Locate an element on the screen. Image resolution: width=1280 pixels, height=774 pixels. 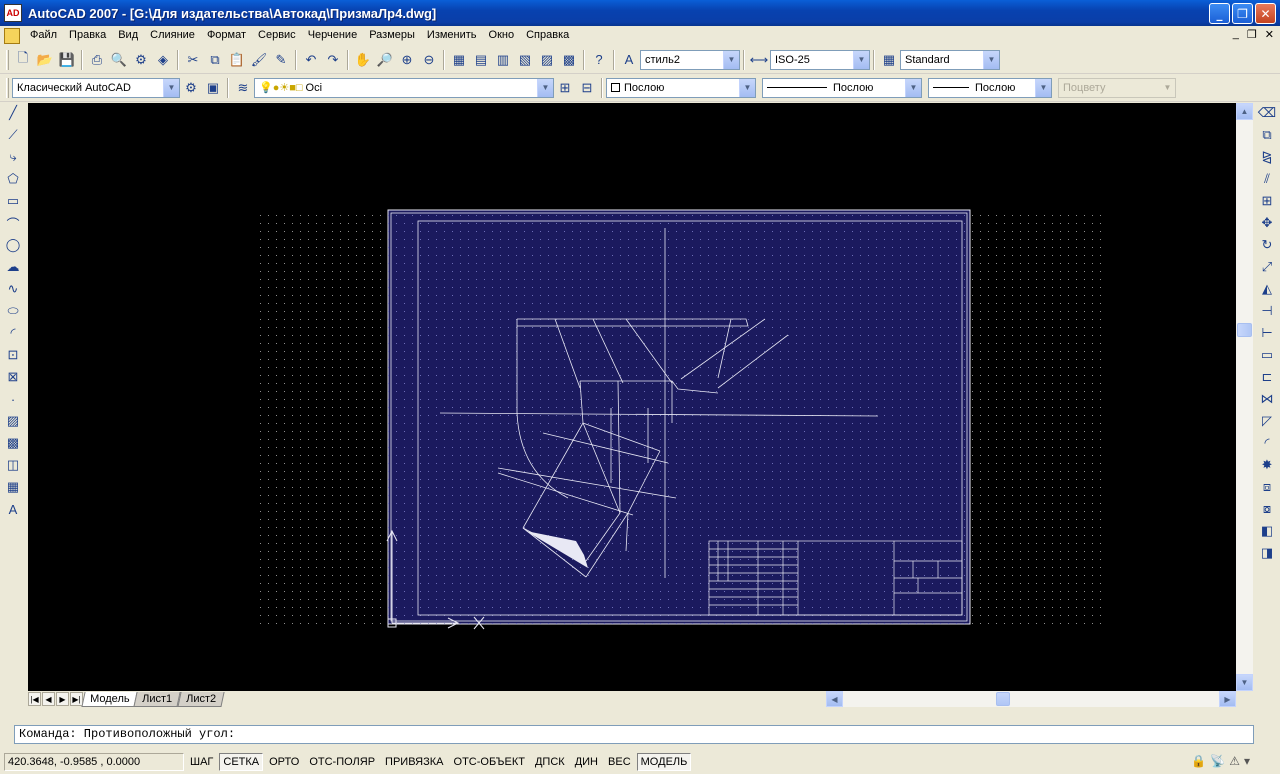
offset-icon: ⫽ is located at coordinates (1267, 179).